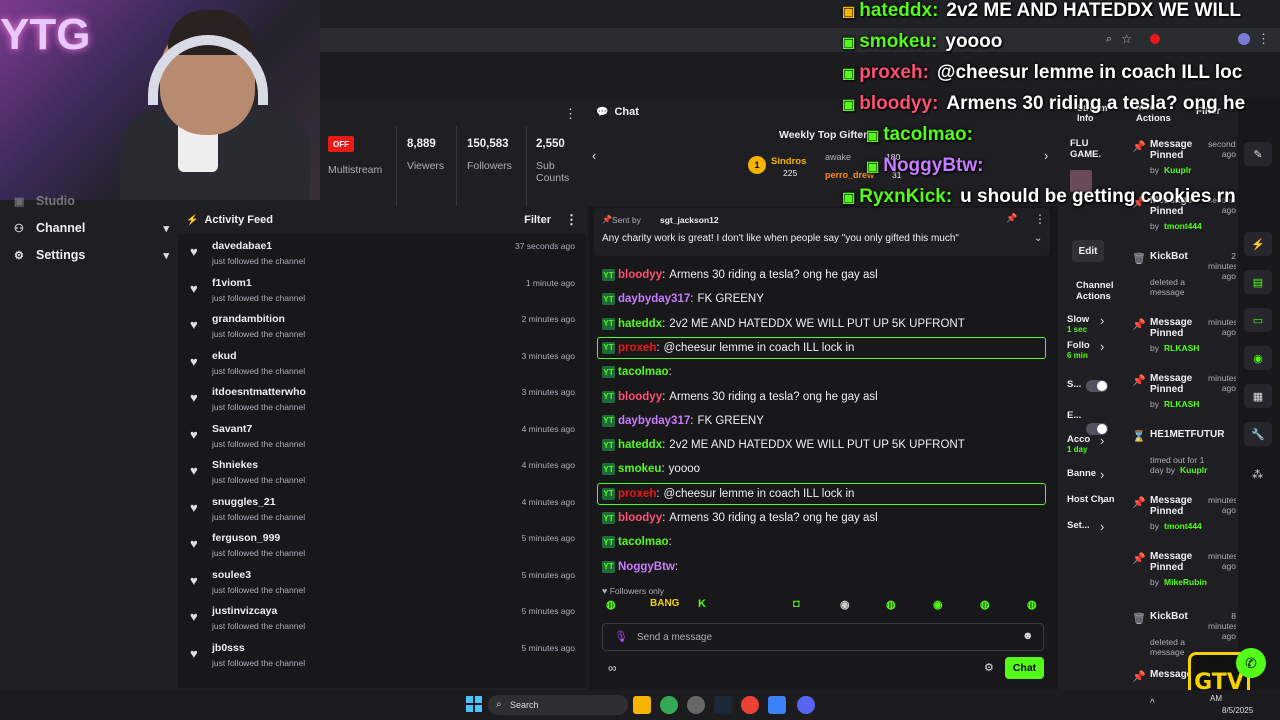  What do you see at coordinates (612, 668) in the screenshot?
I see `points-icon: ∞` at bounding box center [612, 668].